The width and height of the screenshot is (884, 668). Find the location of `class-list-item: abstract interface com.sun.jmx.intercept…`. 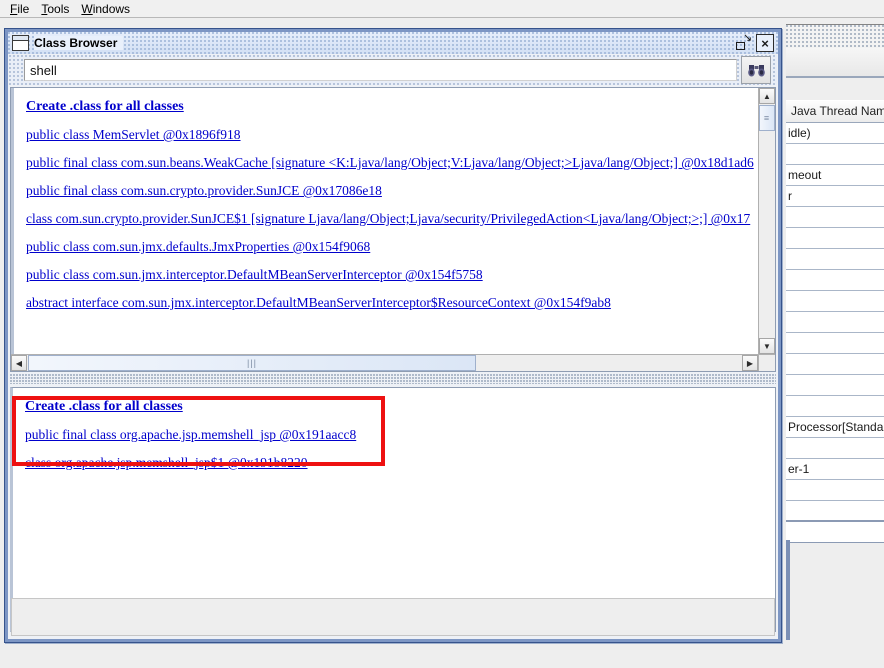

class-list-item: abstract interface com.sun.jmx.intercept… is located at coordinates (392, 303).